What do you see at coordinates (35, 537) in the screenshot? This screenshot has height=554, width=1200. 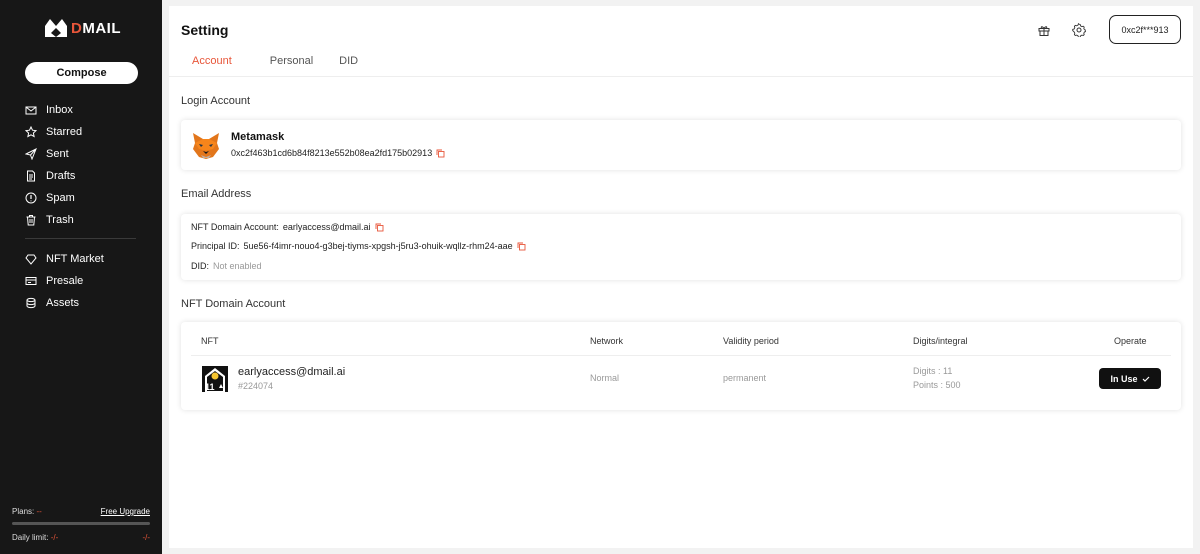 I see `daily-limit-label: Daily limit: -/-` at bounding box center [35, 537].